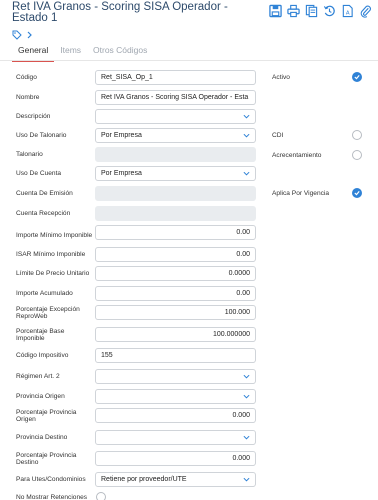 This screenshot has height=500, width=378. What do you see at coordinates (175, 334) in the screenshot?
I see `porc-base-field: 100.000000` at bounding box center [175, 334].